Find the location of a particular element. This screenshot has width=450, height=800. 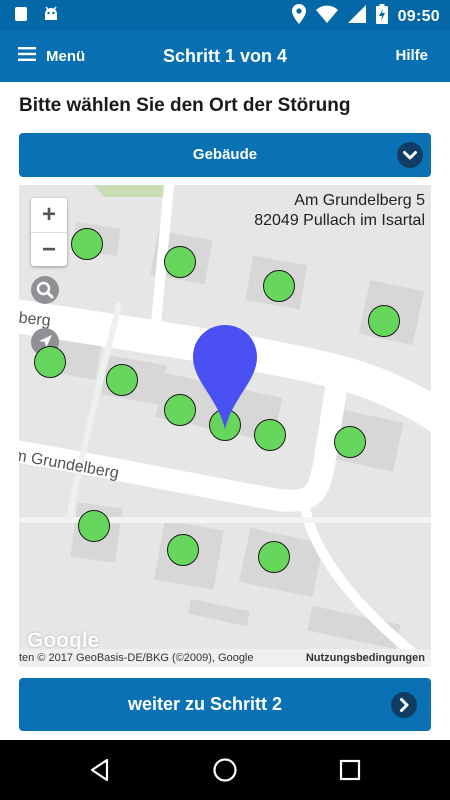

location-icon is located at coordinates (298, 16).